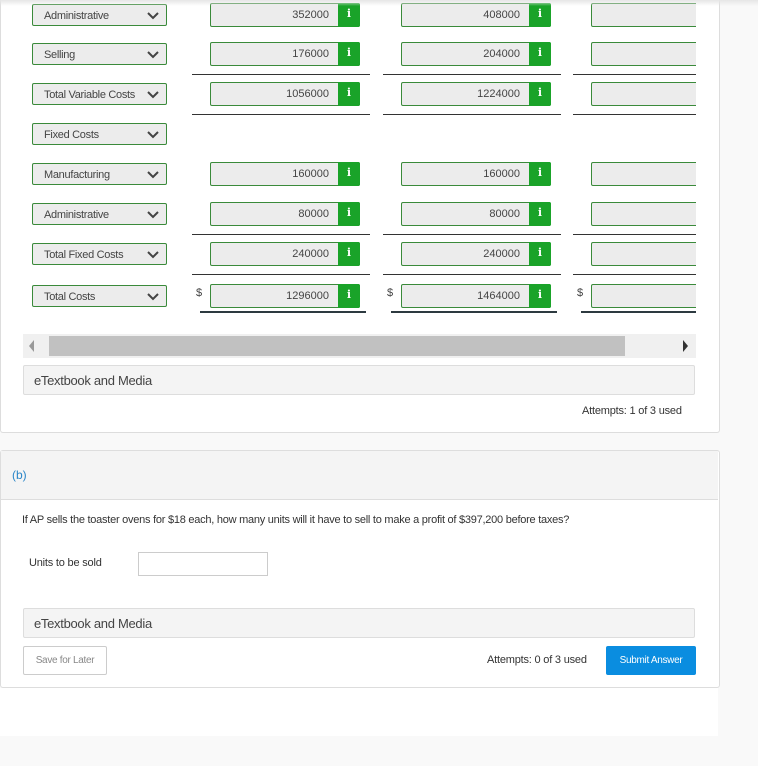 Image resolution: width=758 pixels, height=766 pixels. Describe the element at coordinates (77, 175) in the screenshot. I see `select-value: Manufacturing` at that location.